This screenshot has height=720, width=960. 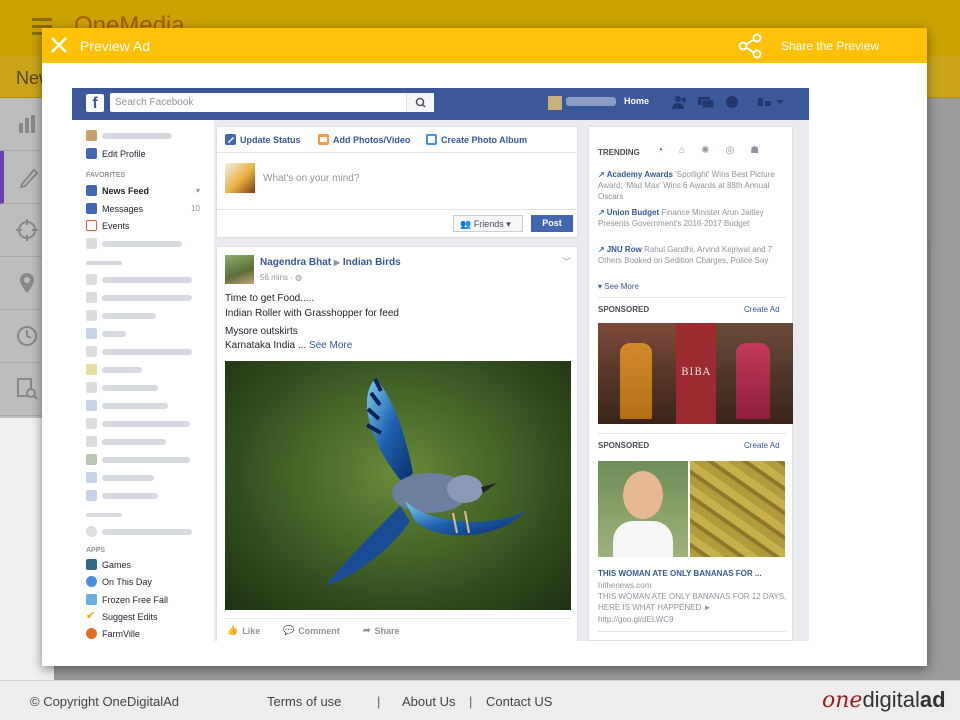 I want to click on modal-header: Preview Ad Share the Preview, so click(x=484, y=45).